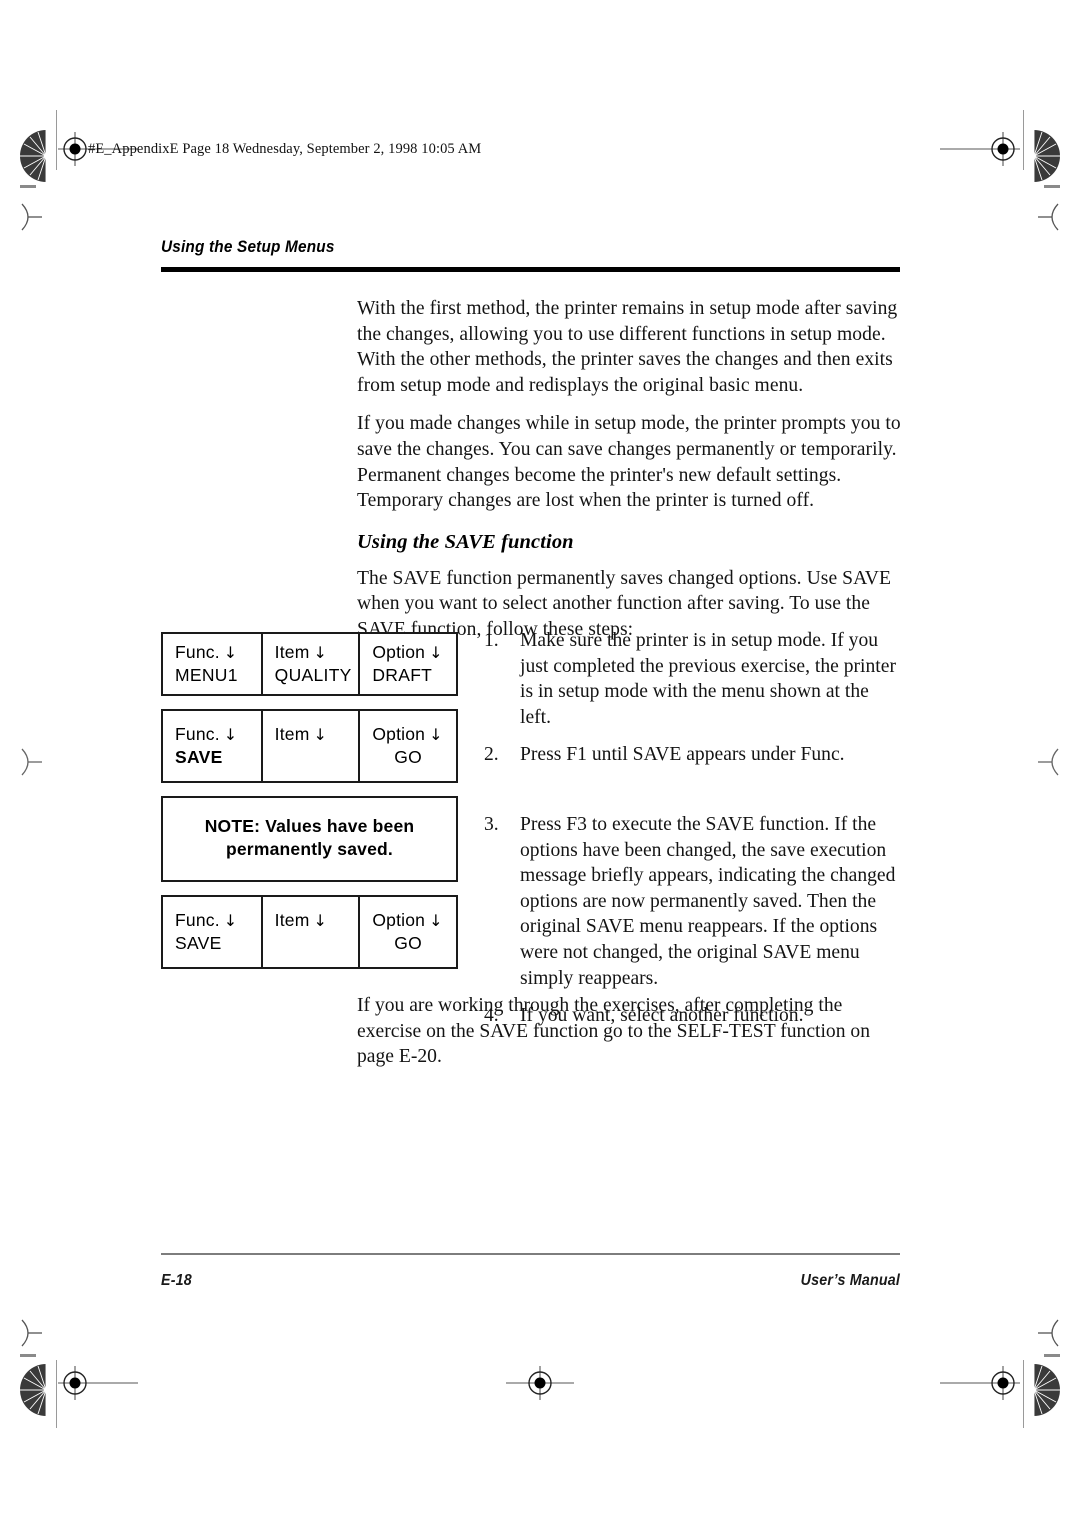 The width and height of the screenshot is (1080, 1528). What do you see at coordinates (465, 541) in the screenshot?
I see `subheading-using-save-function: Using the SAVE function` at bounding box center [465, 541].